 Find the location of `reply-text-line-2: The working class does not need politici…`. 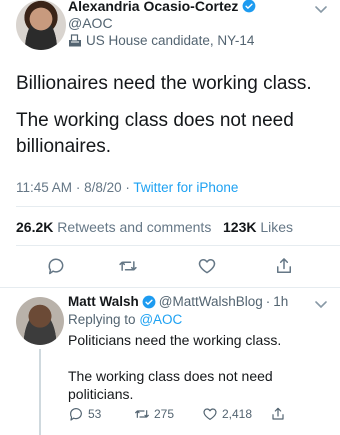

reply-text-line-2: The working class does not need politici… is located at coordinates (170, 385).